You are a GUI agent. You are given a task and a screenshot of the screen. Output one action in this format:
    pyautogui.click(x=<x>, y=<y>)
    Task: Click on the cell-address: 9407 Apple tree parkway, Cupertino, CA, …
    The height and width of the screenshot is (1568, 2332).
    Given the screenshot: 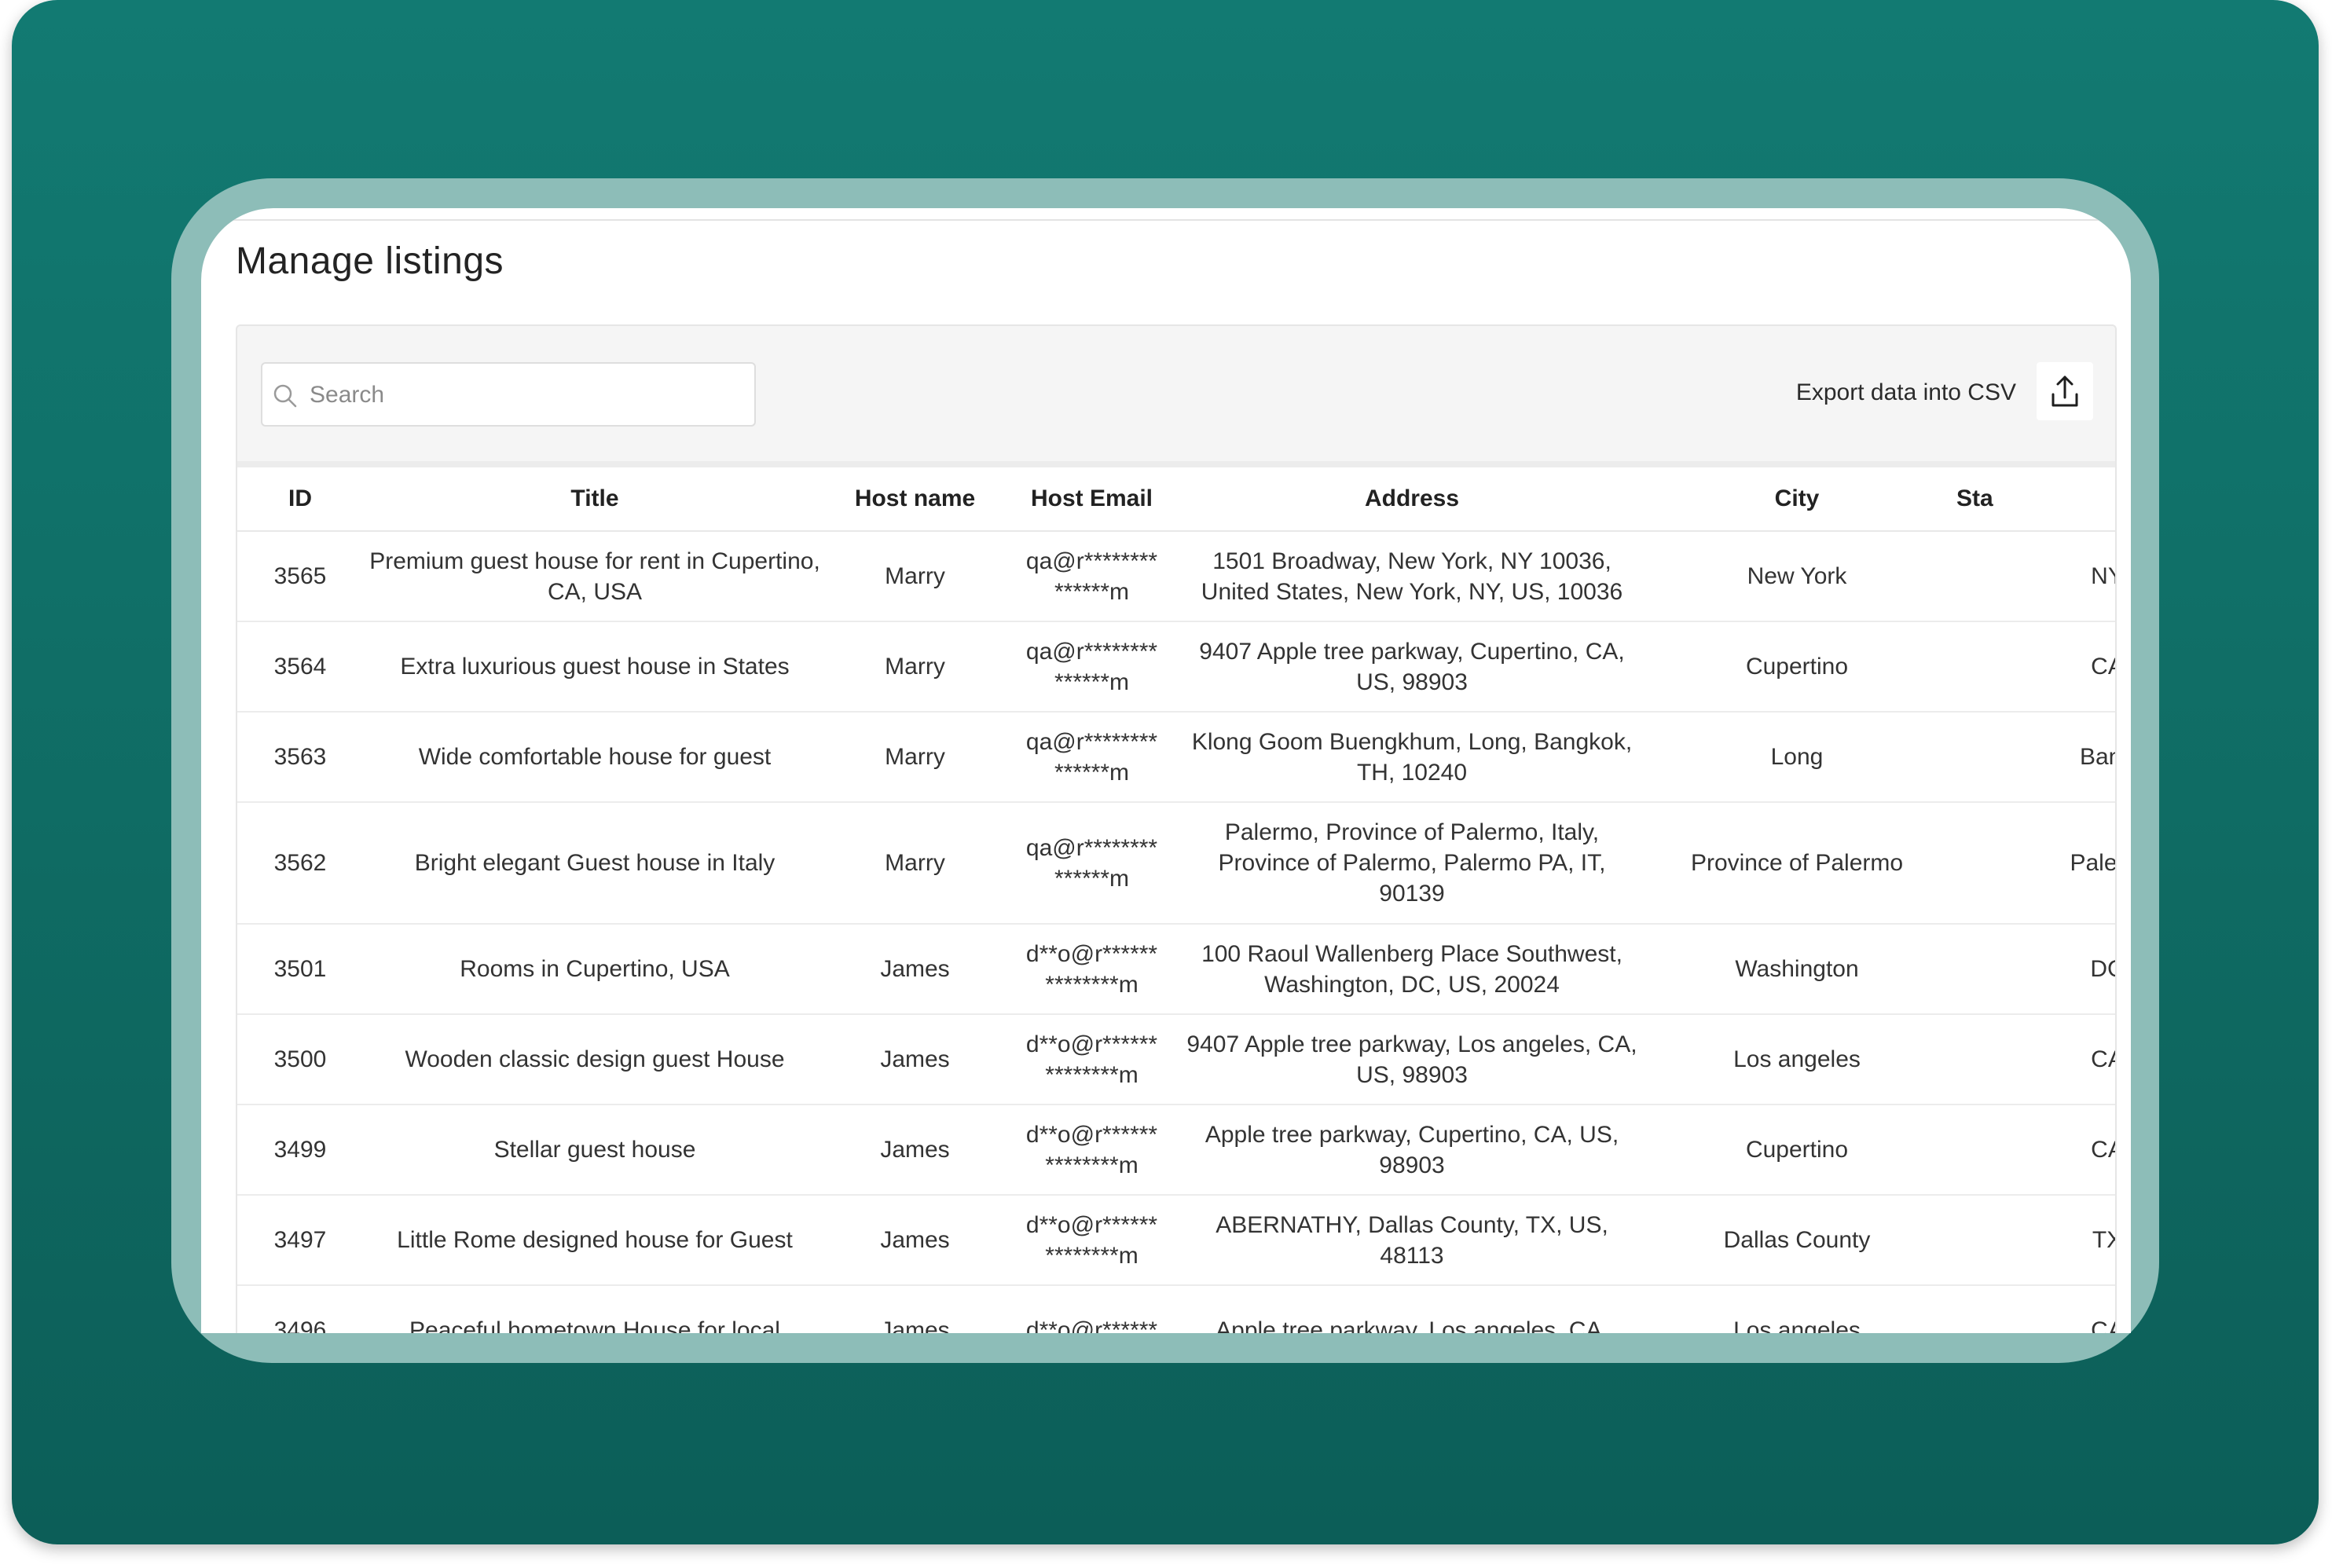 What is the action you would take?
    pyautogui.click(x=1412, y=667)
    